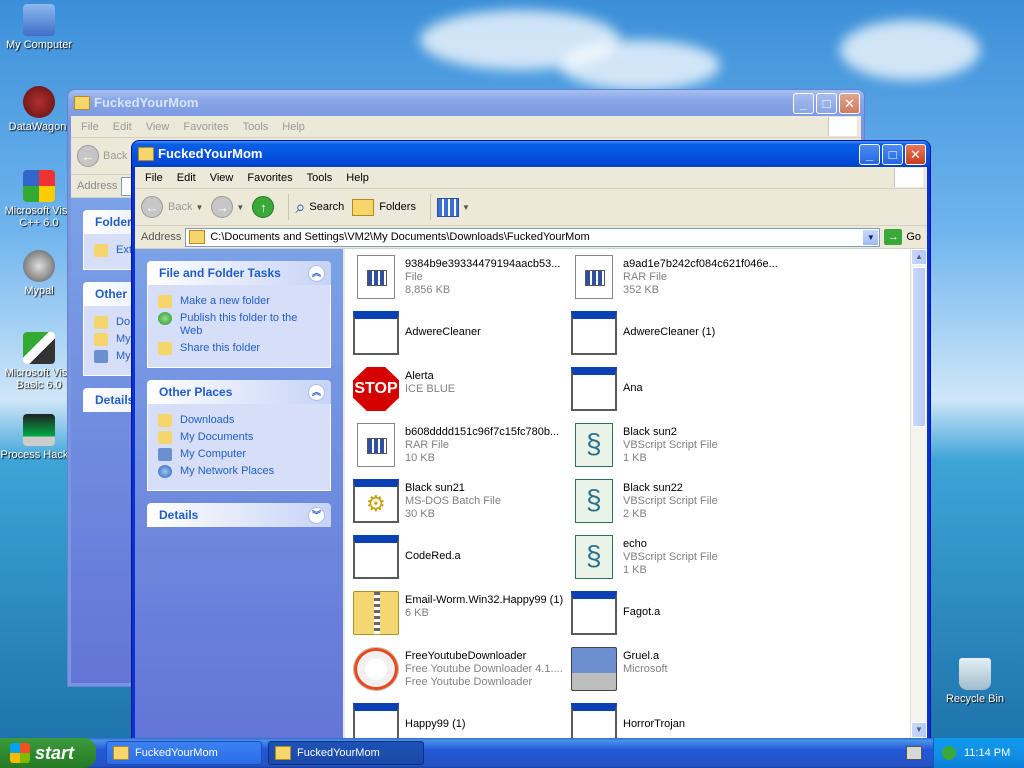  I want to click on file-meta: 352 KB, so click(641, 290).